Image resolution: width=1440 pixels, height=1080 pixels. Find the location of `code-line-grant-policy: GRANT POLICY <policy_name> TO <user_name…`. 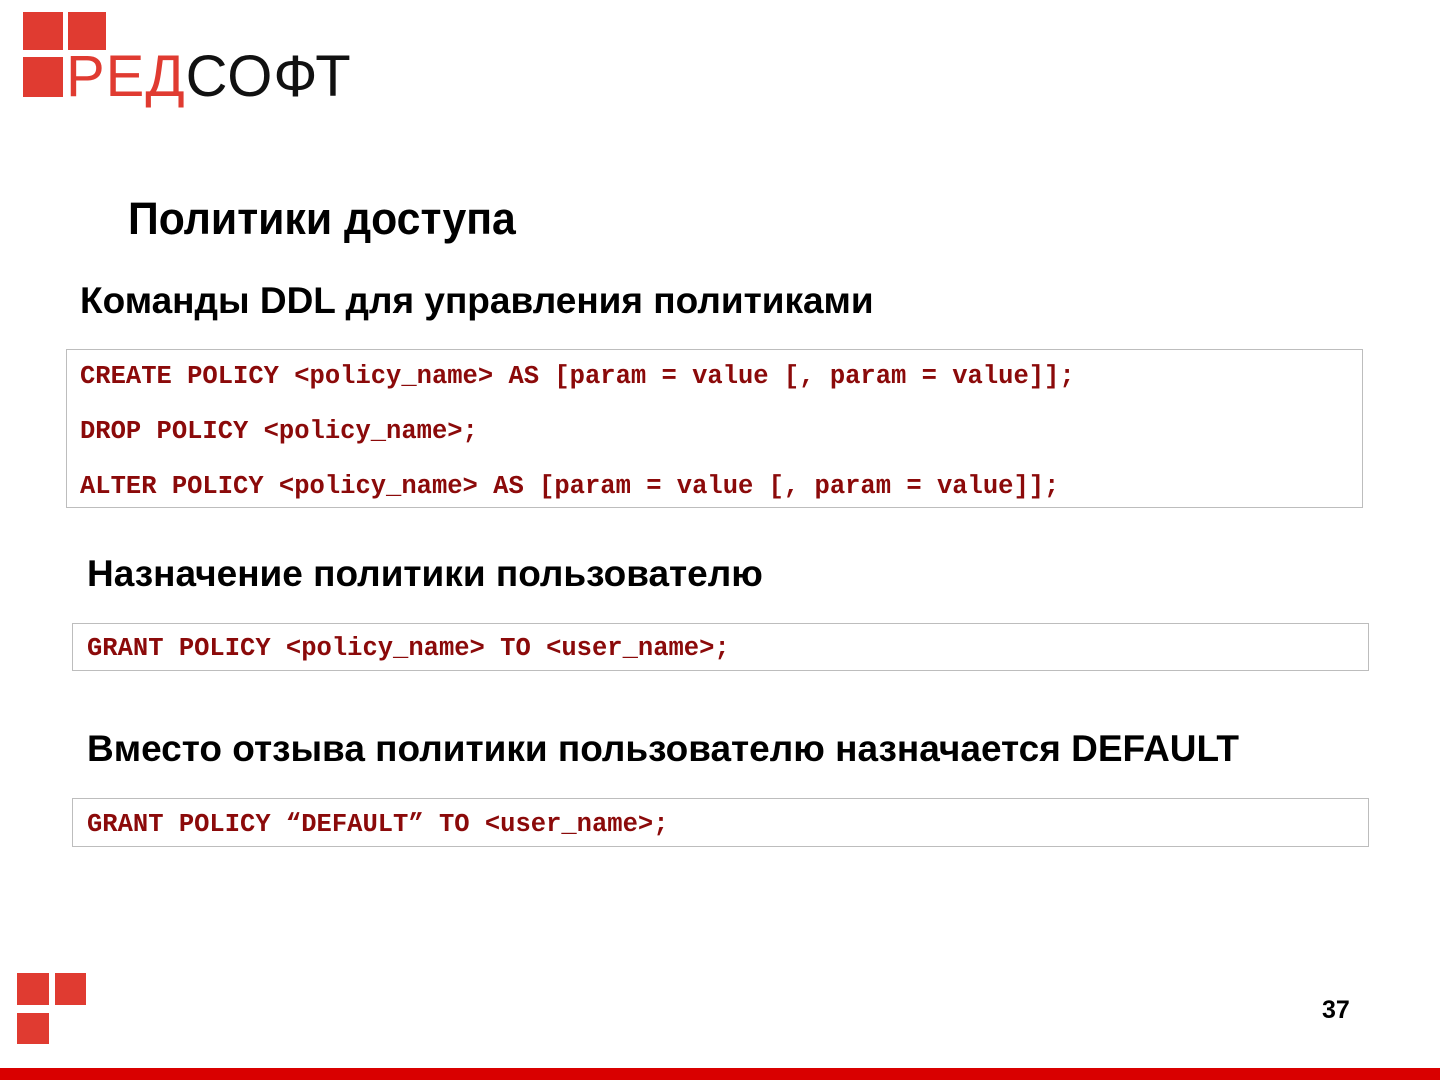

code-line-grant-policy: GRANT POLICY <policy_name> TO <user_name… is located at coordinates (408, 648).